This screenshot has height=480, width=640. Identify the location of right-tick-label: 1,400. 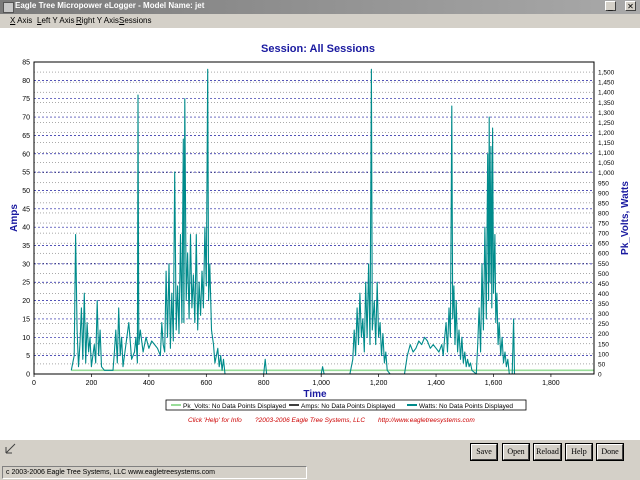
(606, 93).